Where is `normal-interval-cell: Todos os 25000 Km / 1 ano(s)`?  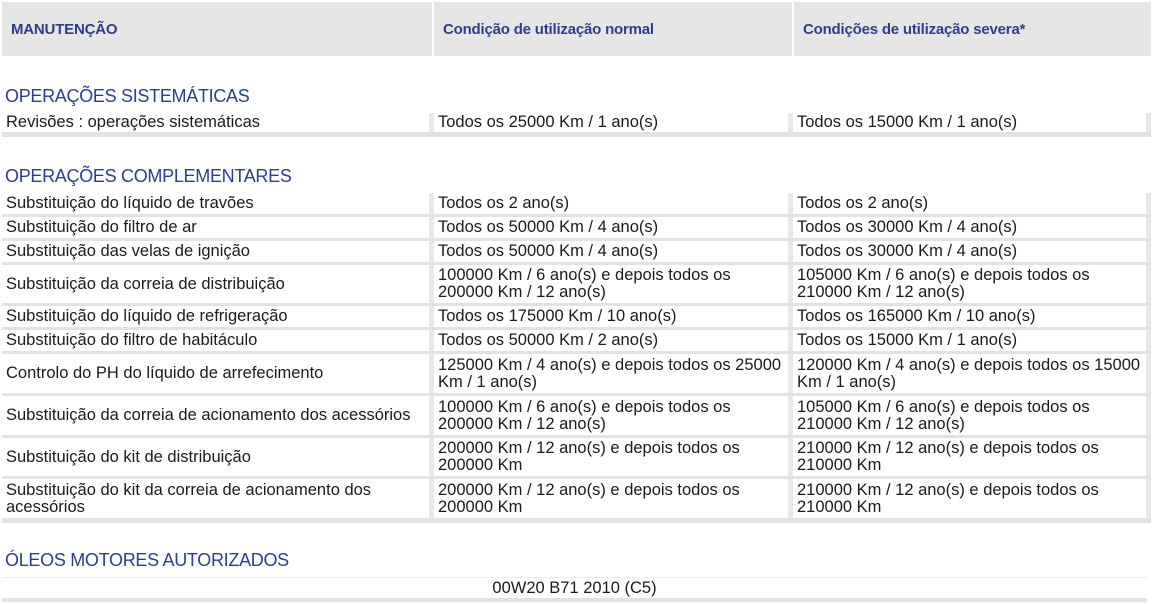 normal-interval-cell: Todos os 25000 Km / 1 ano(s) is located at coordinates (613, 122).